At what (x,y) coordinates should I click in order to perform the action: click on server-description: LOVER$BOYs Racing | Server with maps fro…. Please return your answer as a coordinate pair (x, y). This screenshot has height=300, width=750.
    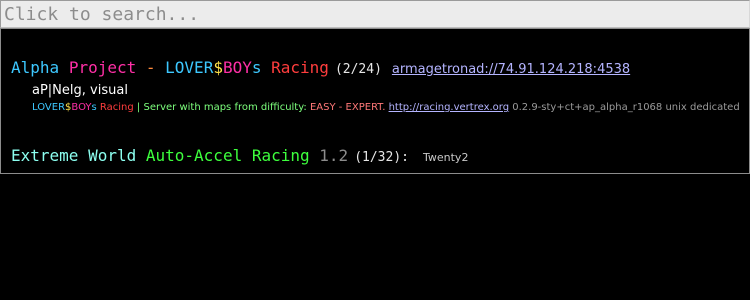
    Looking at the image, I should click on (386, 108).